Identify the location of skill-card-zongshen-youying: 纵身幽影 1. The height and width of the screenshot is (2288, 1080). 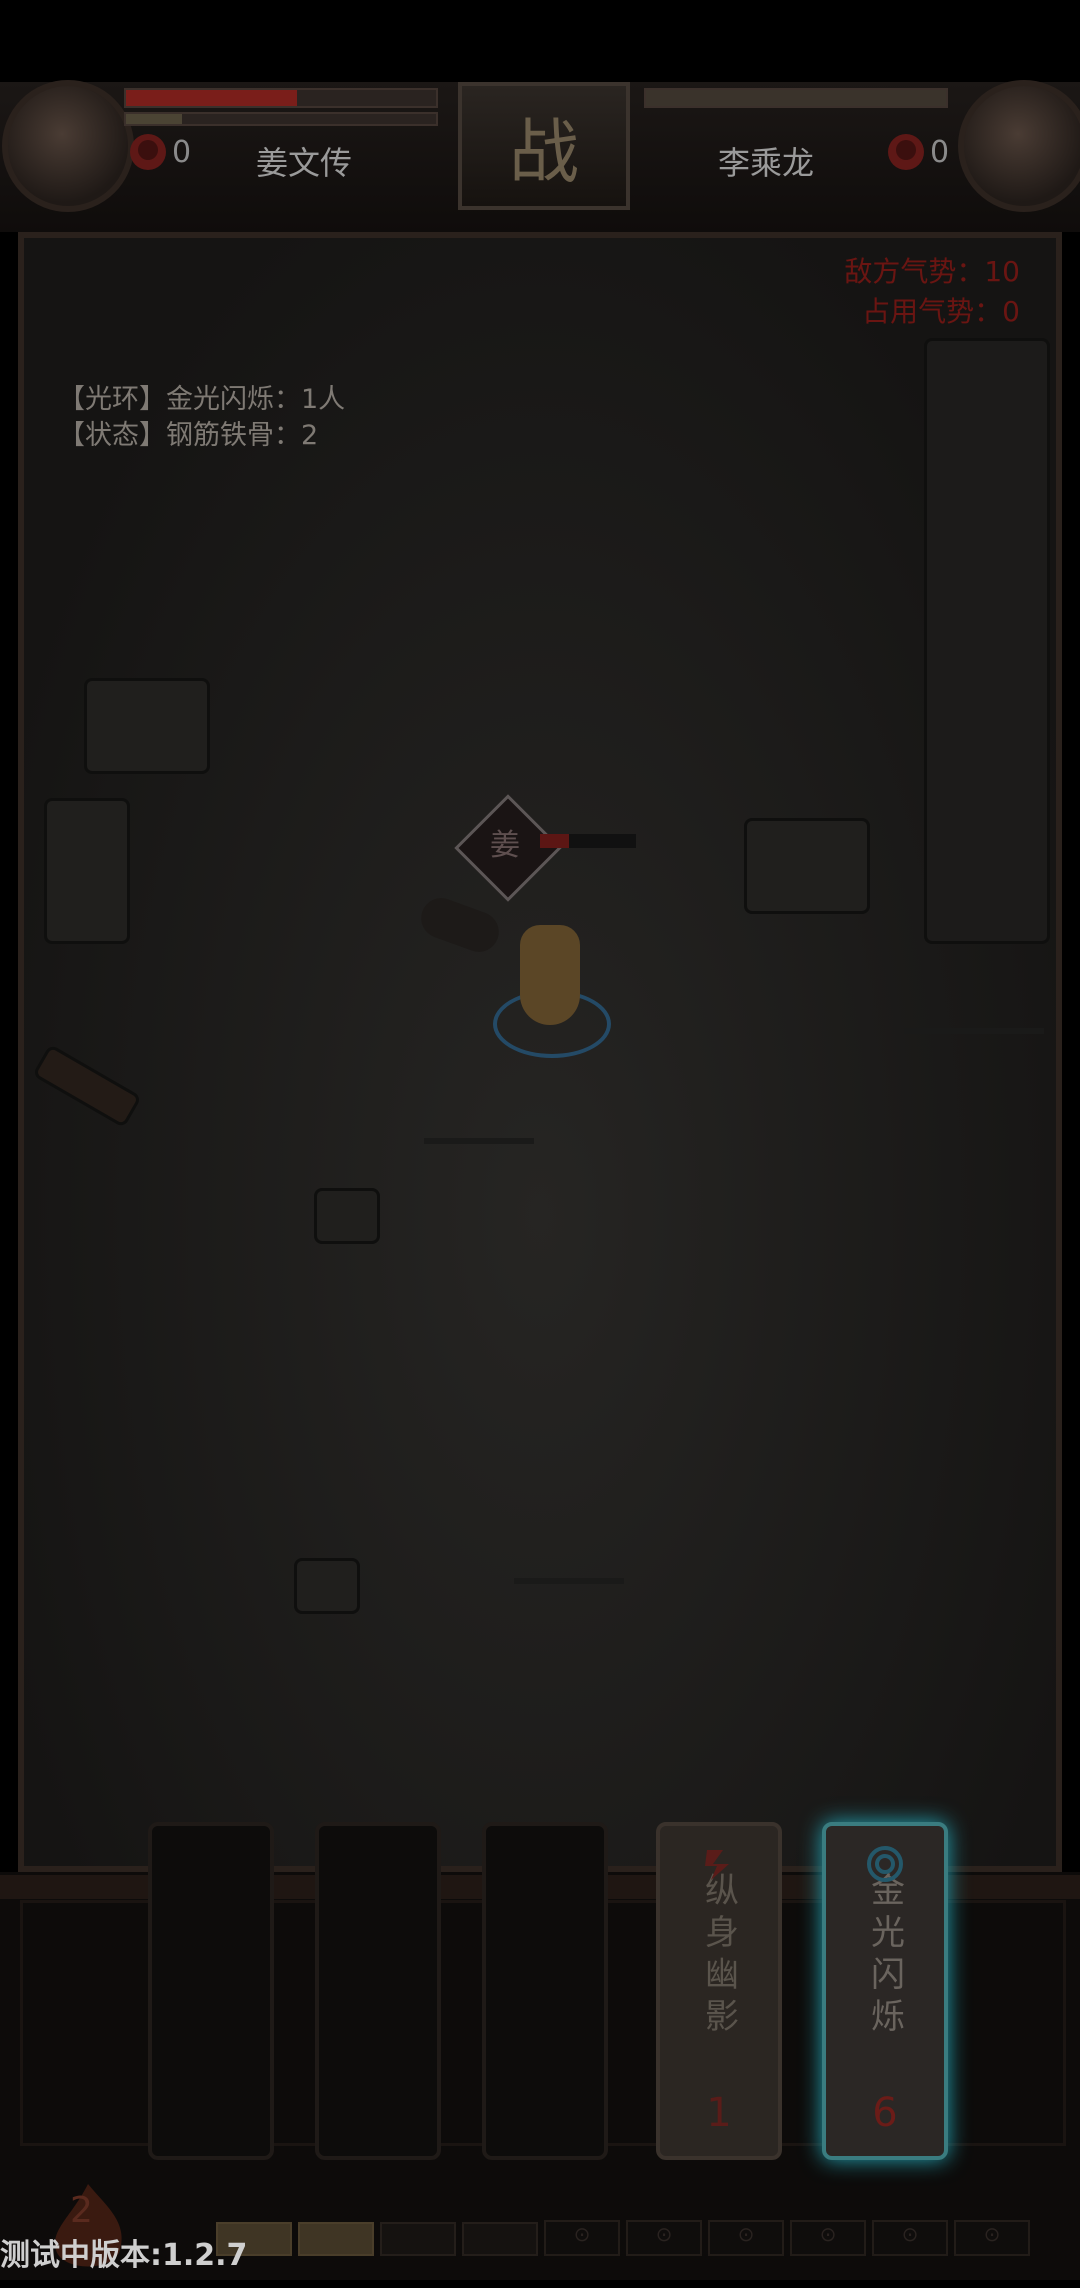
(719, 1991).